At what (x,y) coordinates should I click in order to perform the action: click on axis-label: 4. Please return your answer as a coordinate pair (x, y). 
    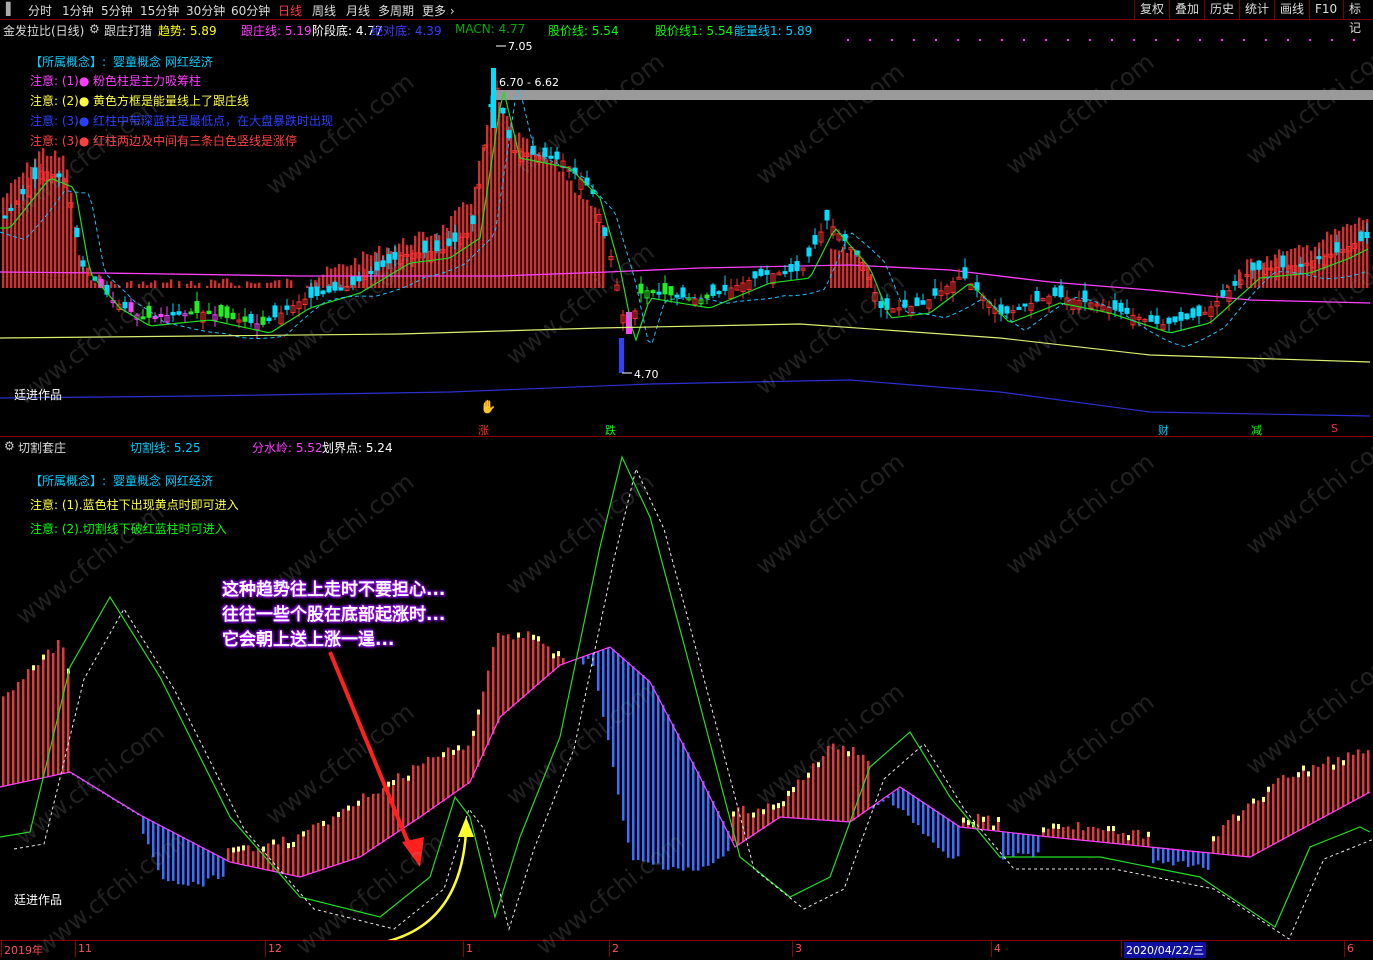
    Looking at the image, I should click on (997, 948).